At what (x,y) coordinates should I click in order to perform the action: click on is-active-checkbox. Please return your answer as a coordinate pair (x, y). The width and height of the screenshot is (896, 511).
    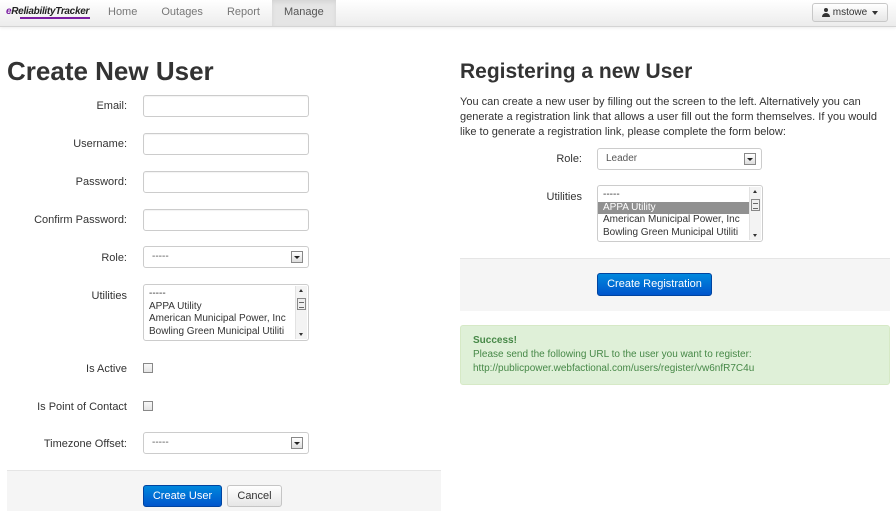
    Looking at the image, I should click on (148, 368).